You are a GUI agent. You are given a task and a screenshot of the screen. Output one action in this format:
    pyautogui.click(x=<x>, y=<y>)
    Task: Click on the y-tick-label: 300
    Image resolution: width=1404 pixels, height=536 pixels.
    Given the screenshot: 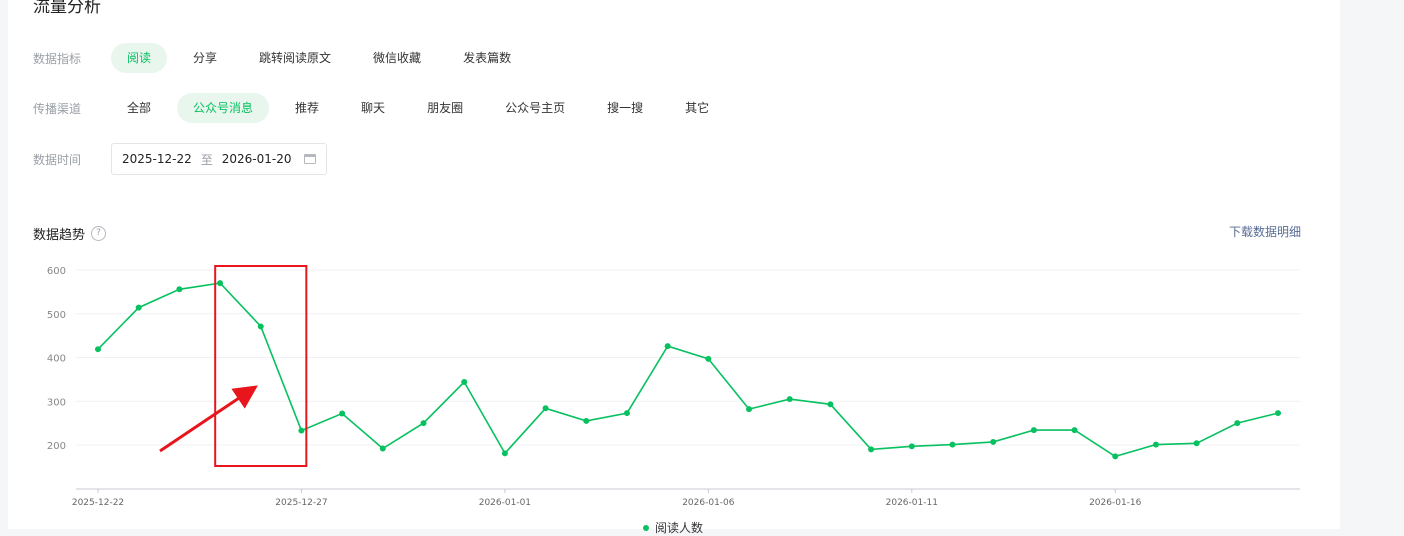 What is the action you would take?
    pyautogui.click(x=56, y=402)
    